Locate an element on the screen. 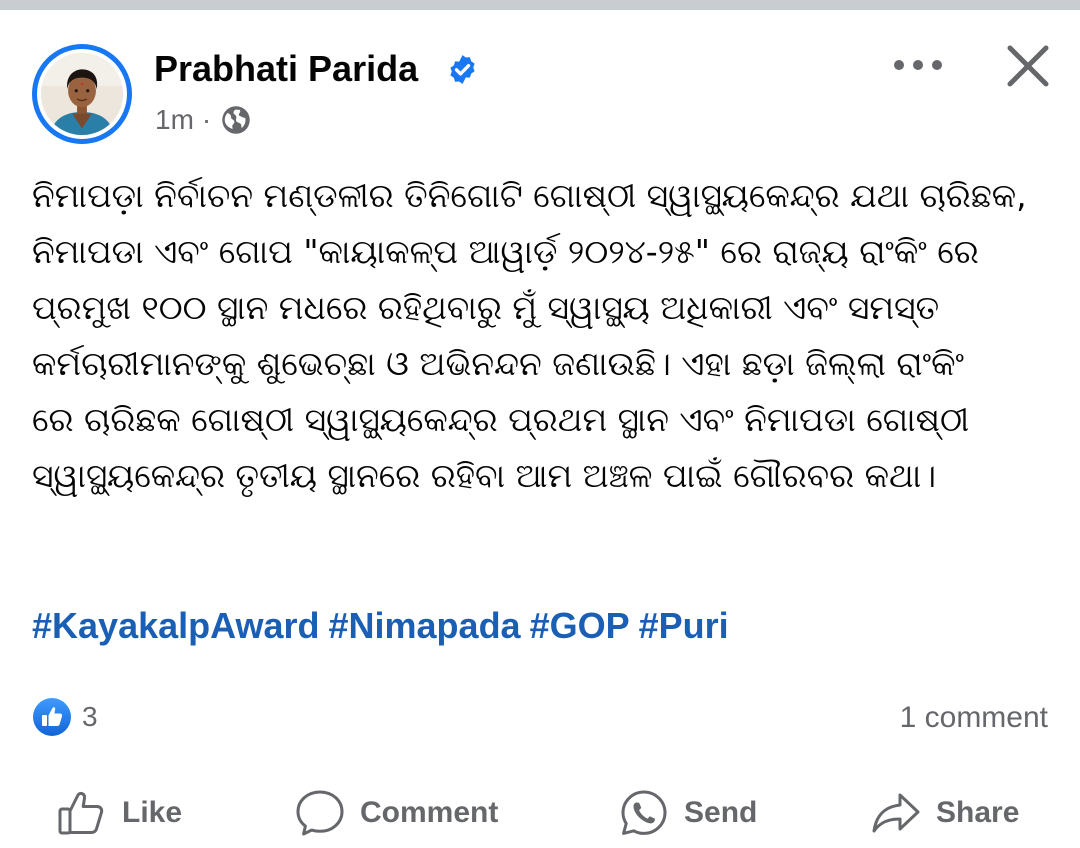 The image size is (1080, 848). comment-label: Comment is located at coordinates (429, 812).